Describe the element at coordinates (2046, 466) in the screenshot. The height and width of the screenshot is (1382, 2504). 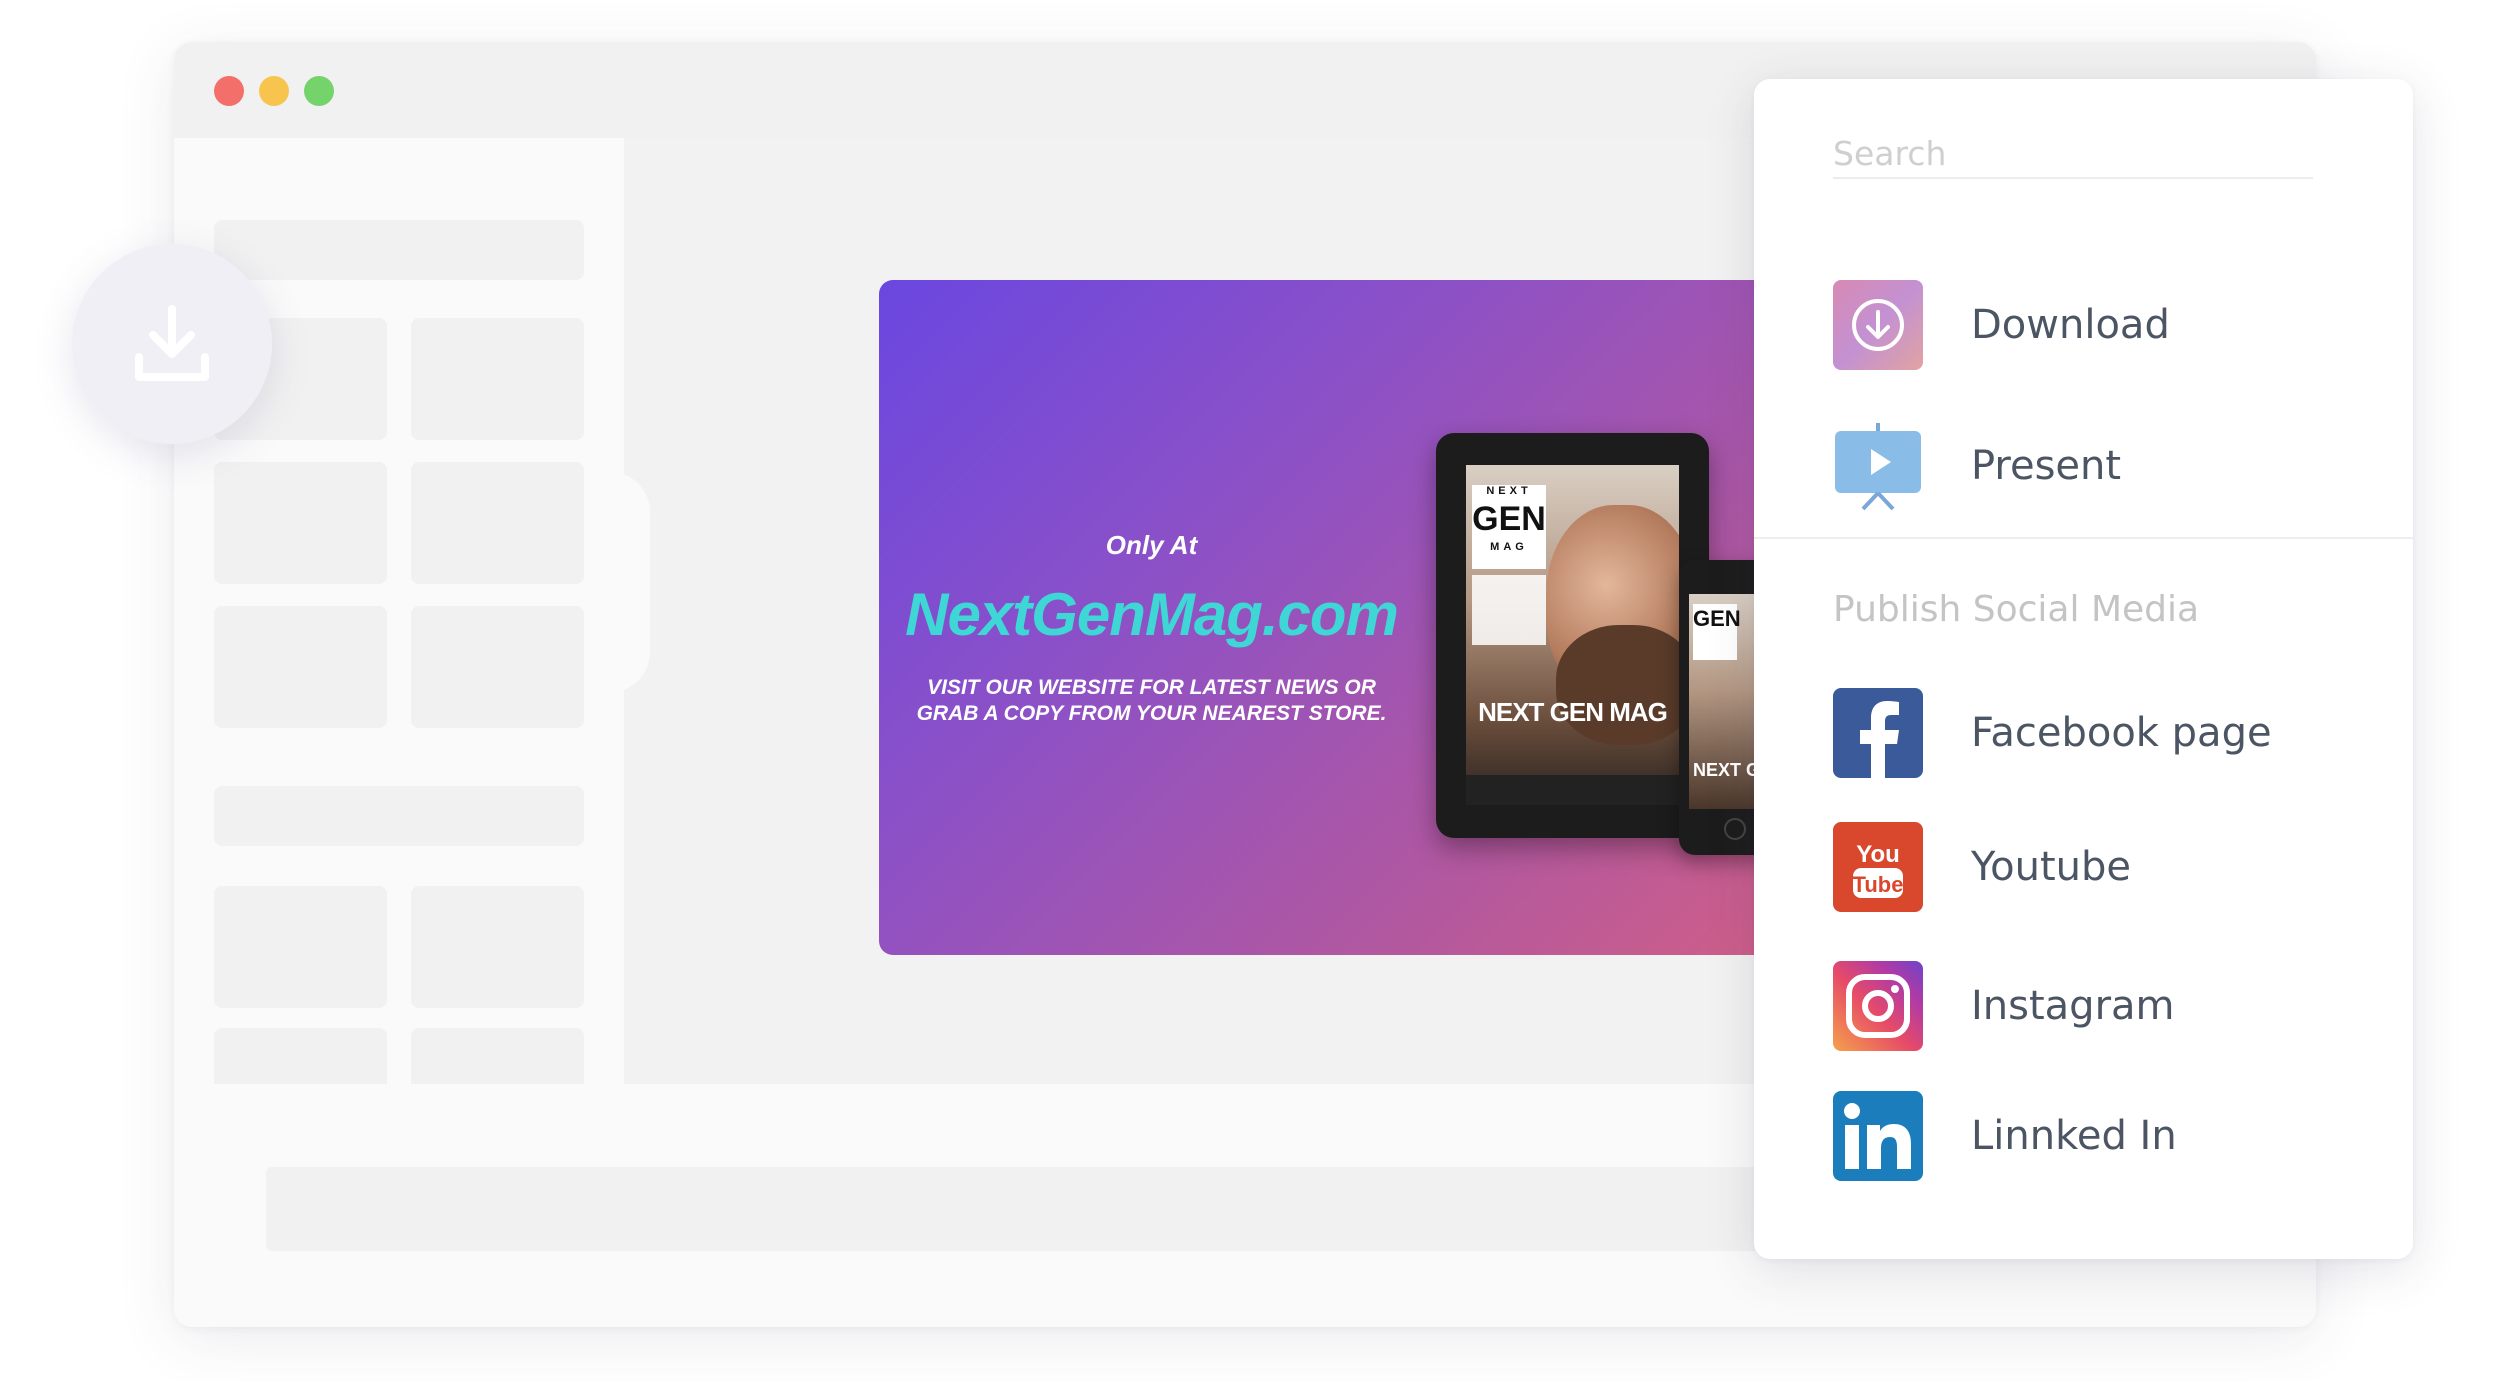
I see `present-label: Present` at that location.